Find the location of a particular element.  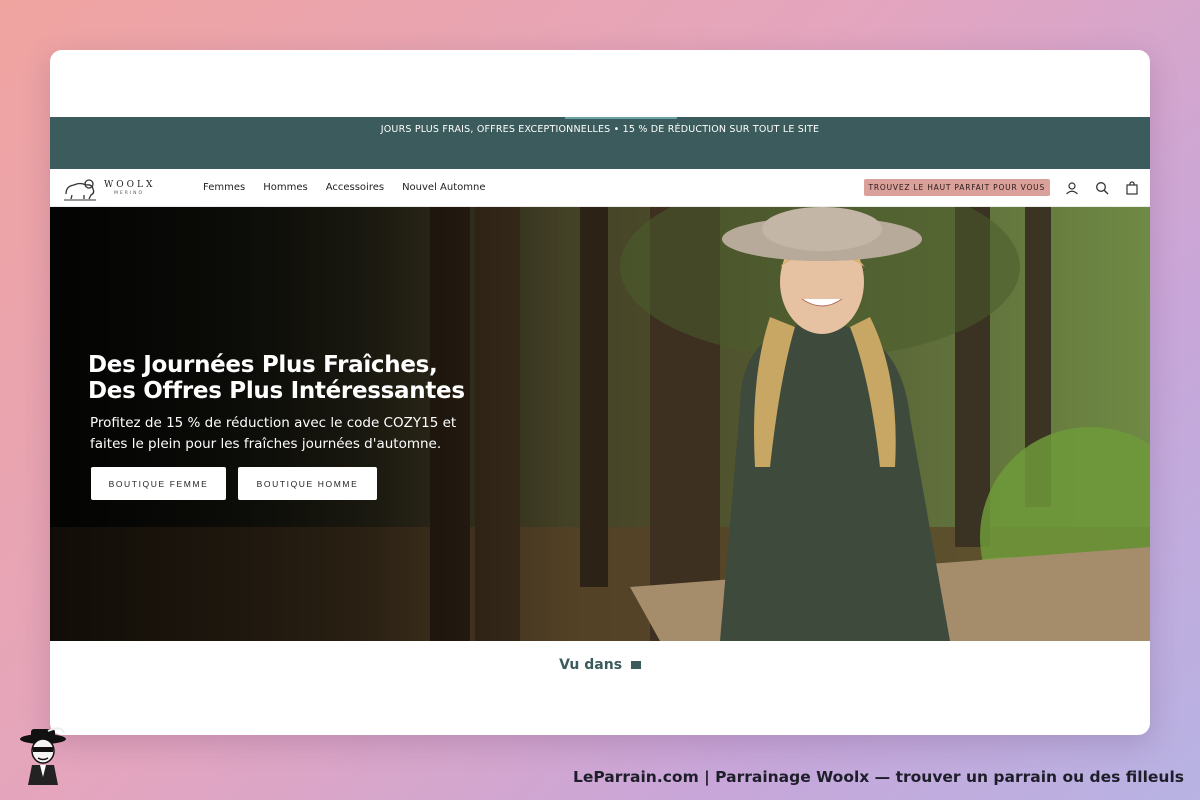

nav-item-accessoires: Accessoires is located at coordinates (355, 187).